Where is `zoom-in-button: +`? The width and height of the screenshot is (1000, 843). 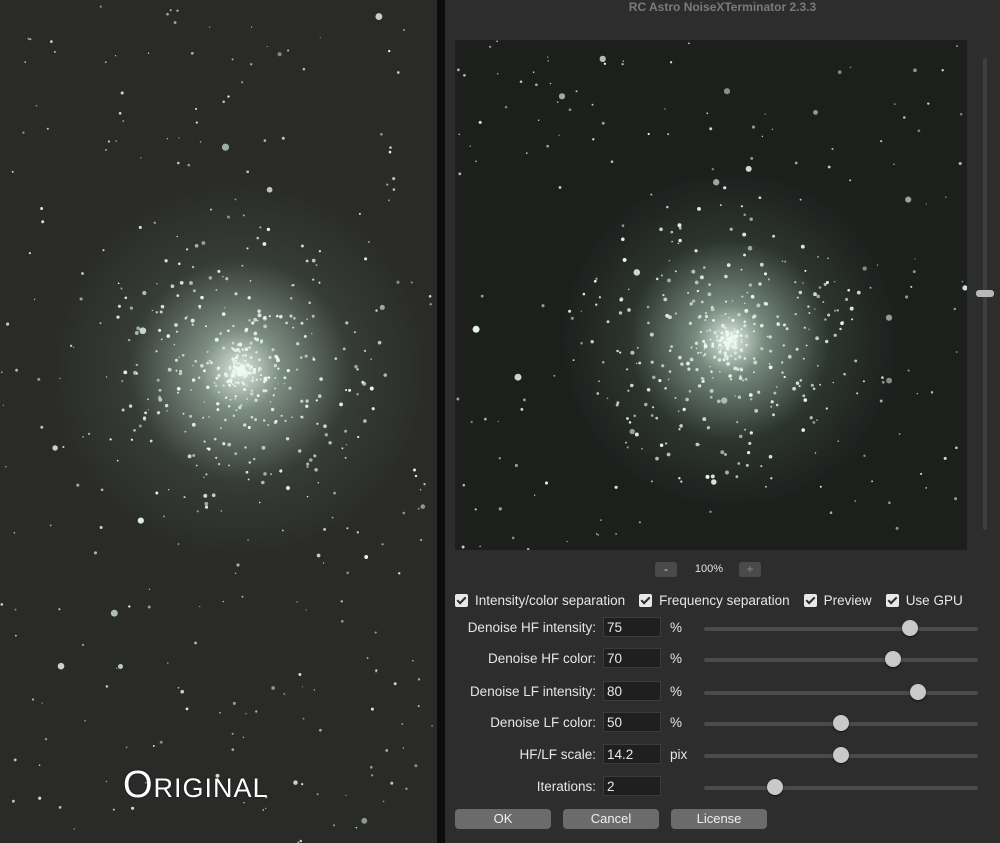
zoom-in-button: + is located at coordinates (750, 569).